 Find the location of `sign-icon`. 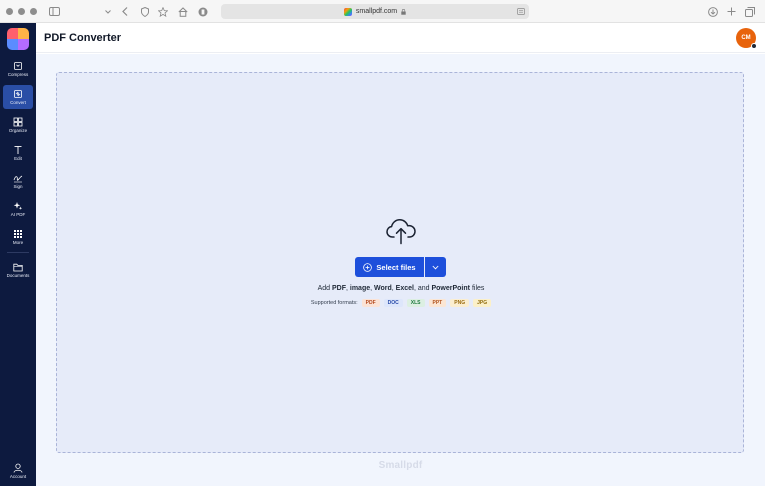

sign-icon is located at coordinates (18, 179).